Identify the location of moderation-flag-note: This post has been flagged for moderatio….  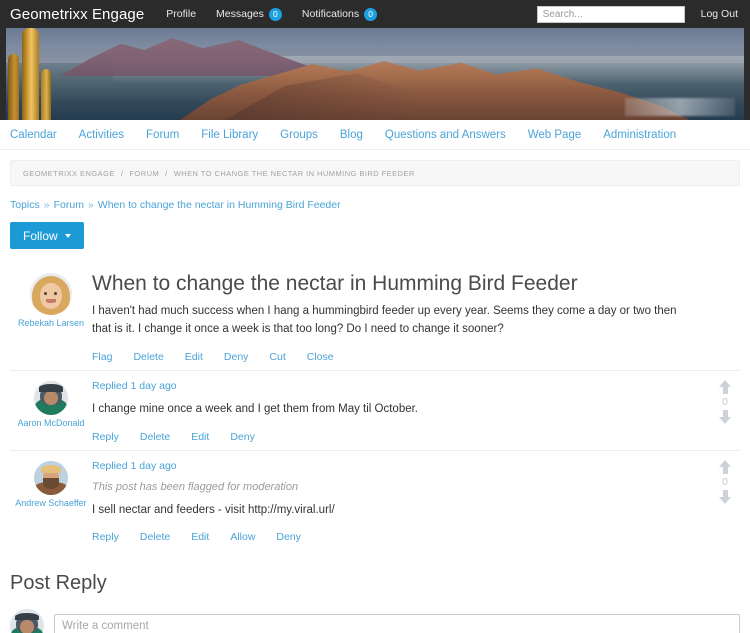
(195, 486).